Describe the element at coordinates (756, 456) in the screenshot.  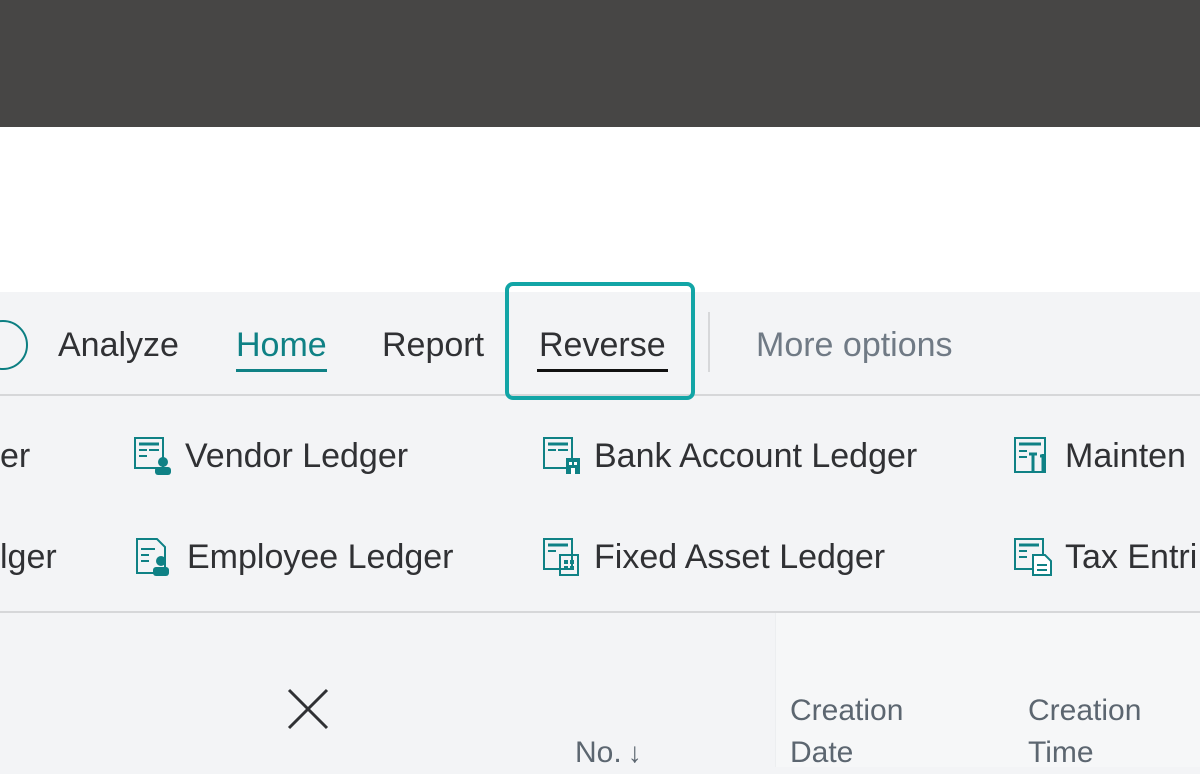
I see `ledger-label: Bank Account Ledger` at that location.